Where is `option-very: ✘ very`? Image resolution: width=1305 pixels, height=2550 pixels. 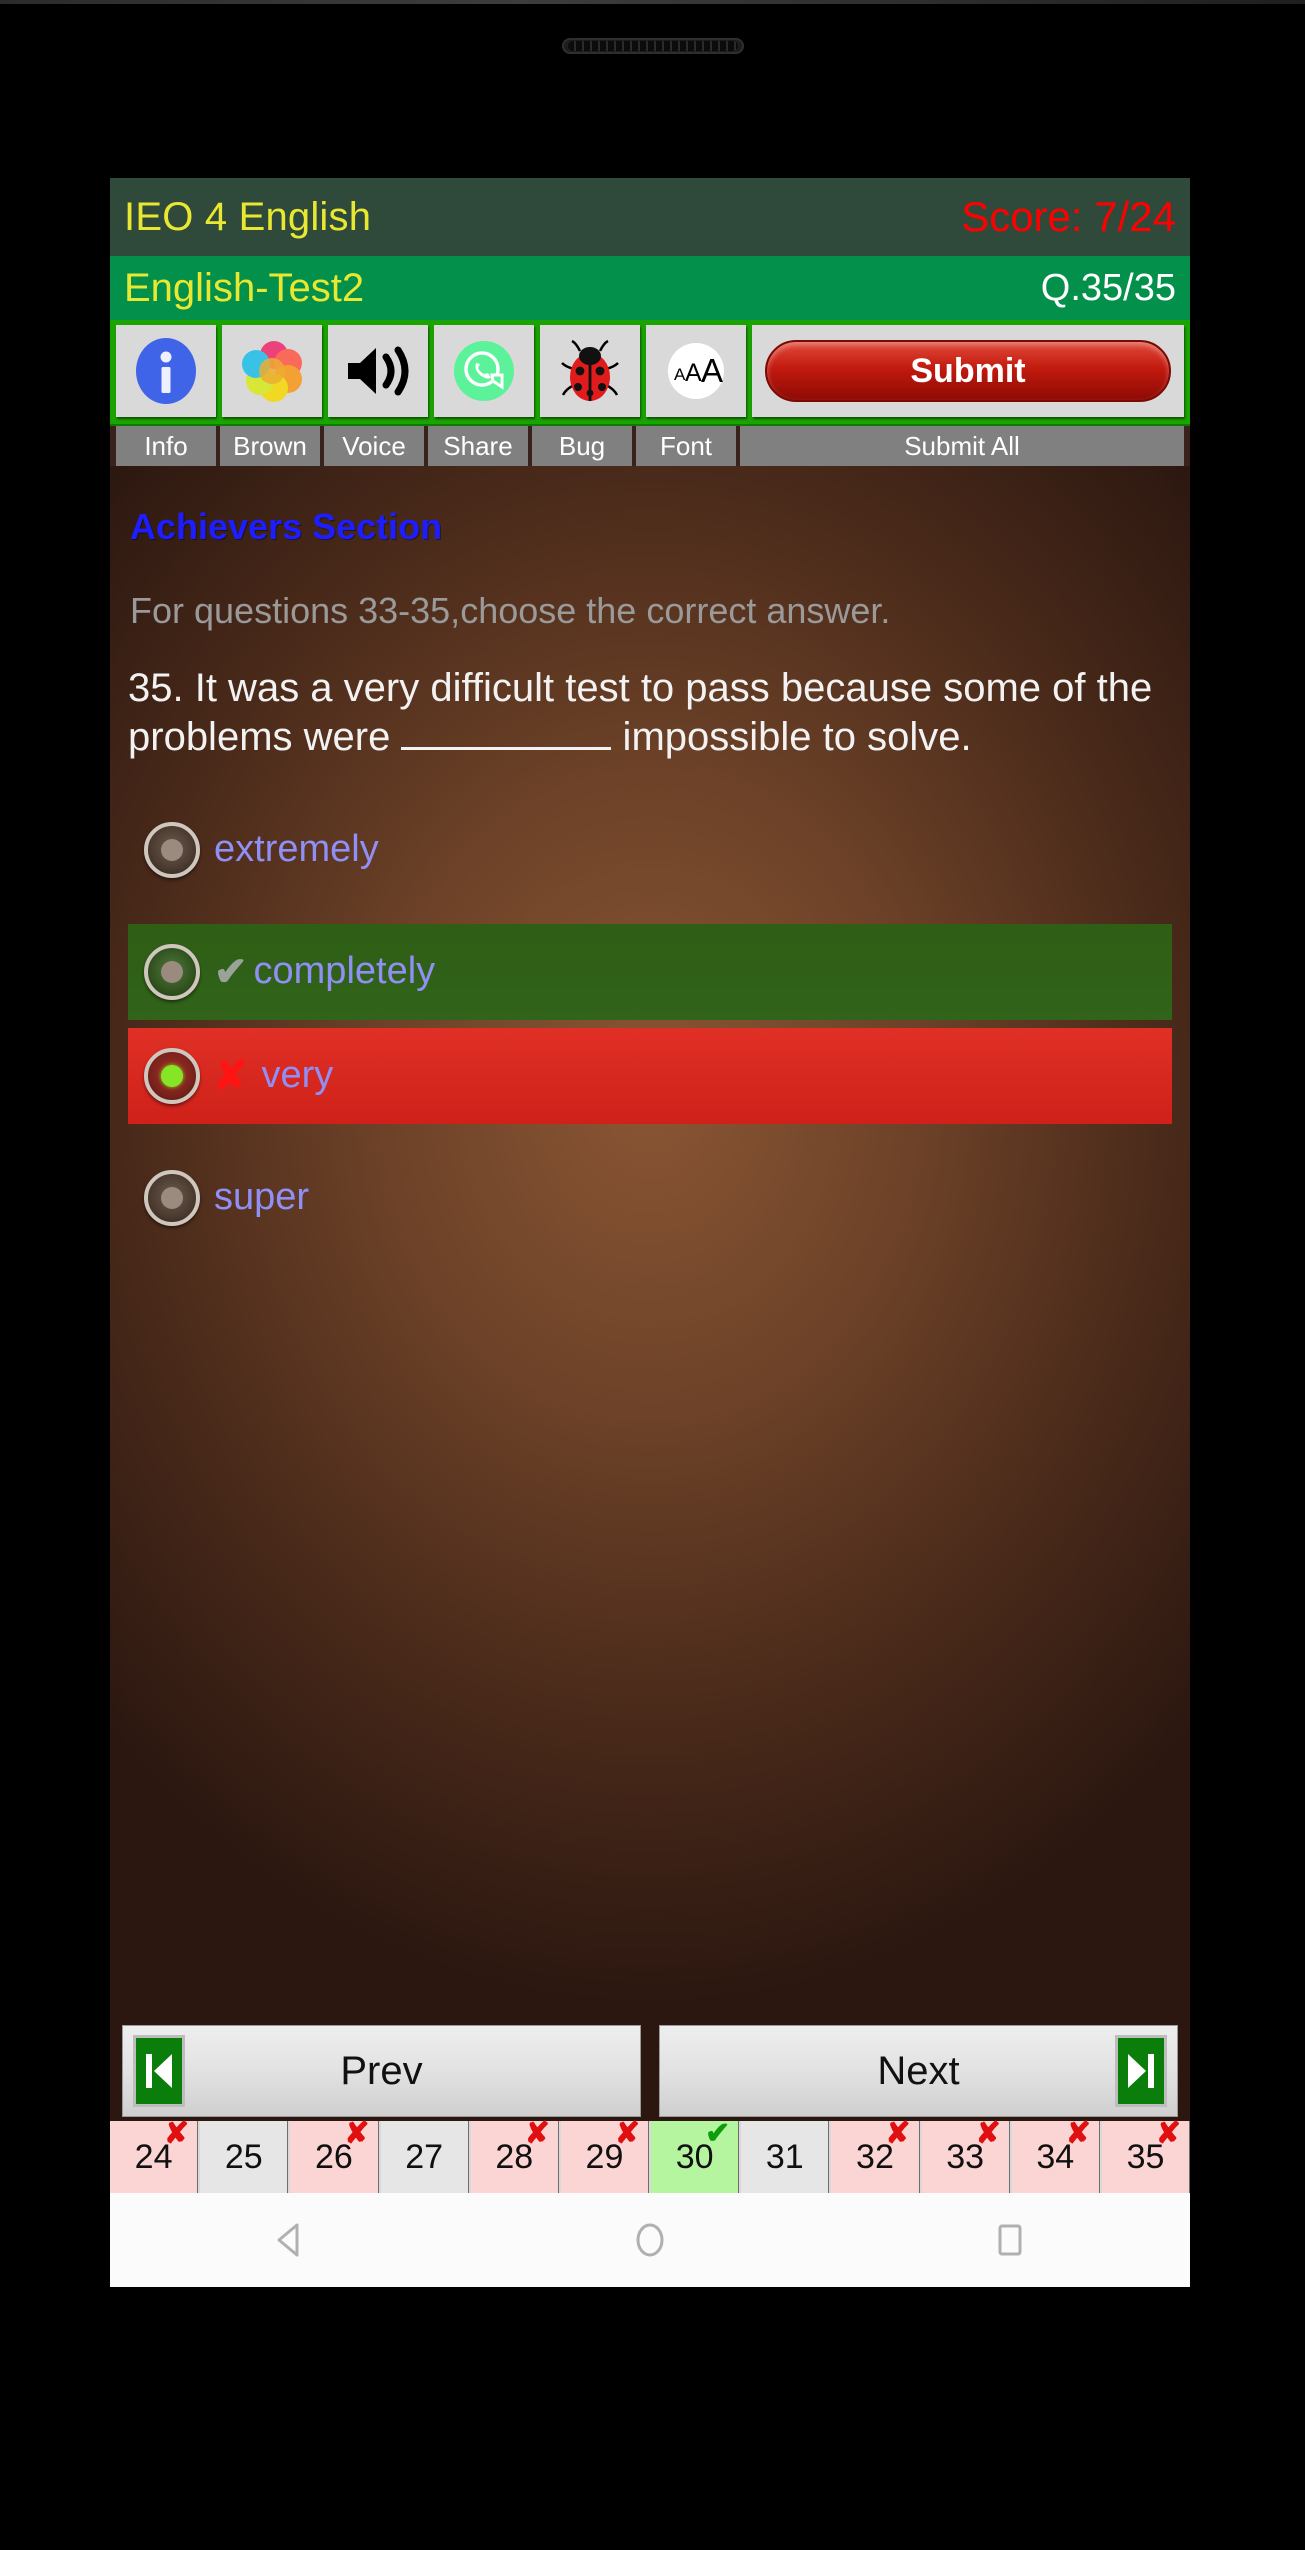 option-very: ✘ very is located at coordinates (650, 1075).